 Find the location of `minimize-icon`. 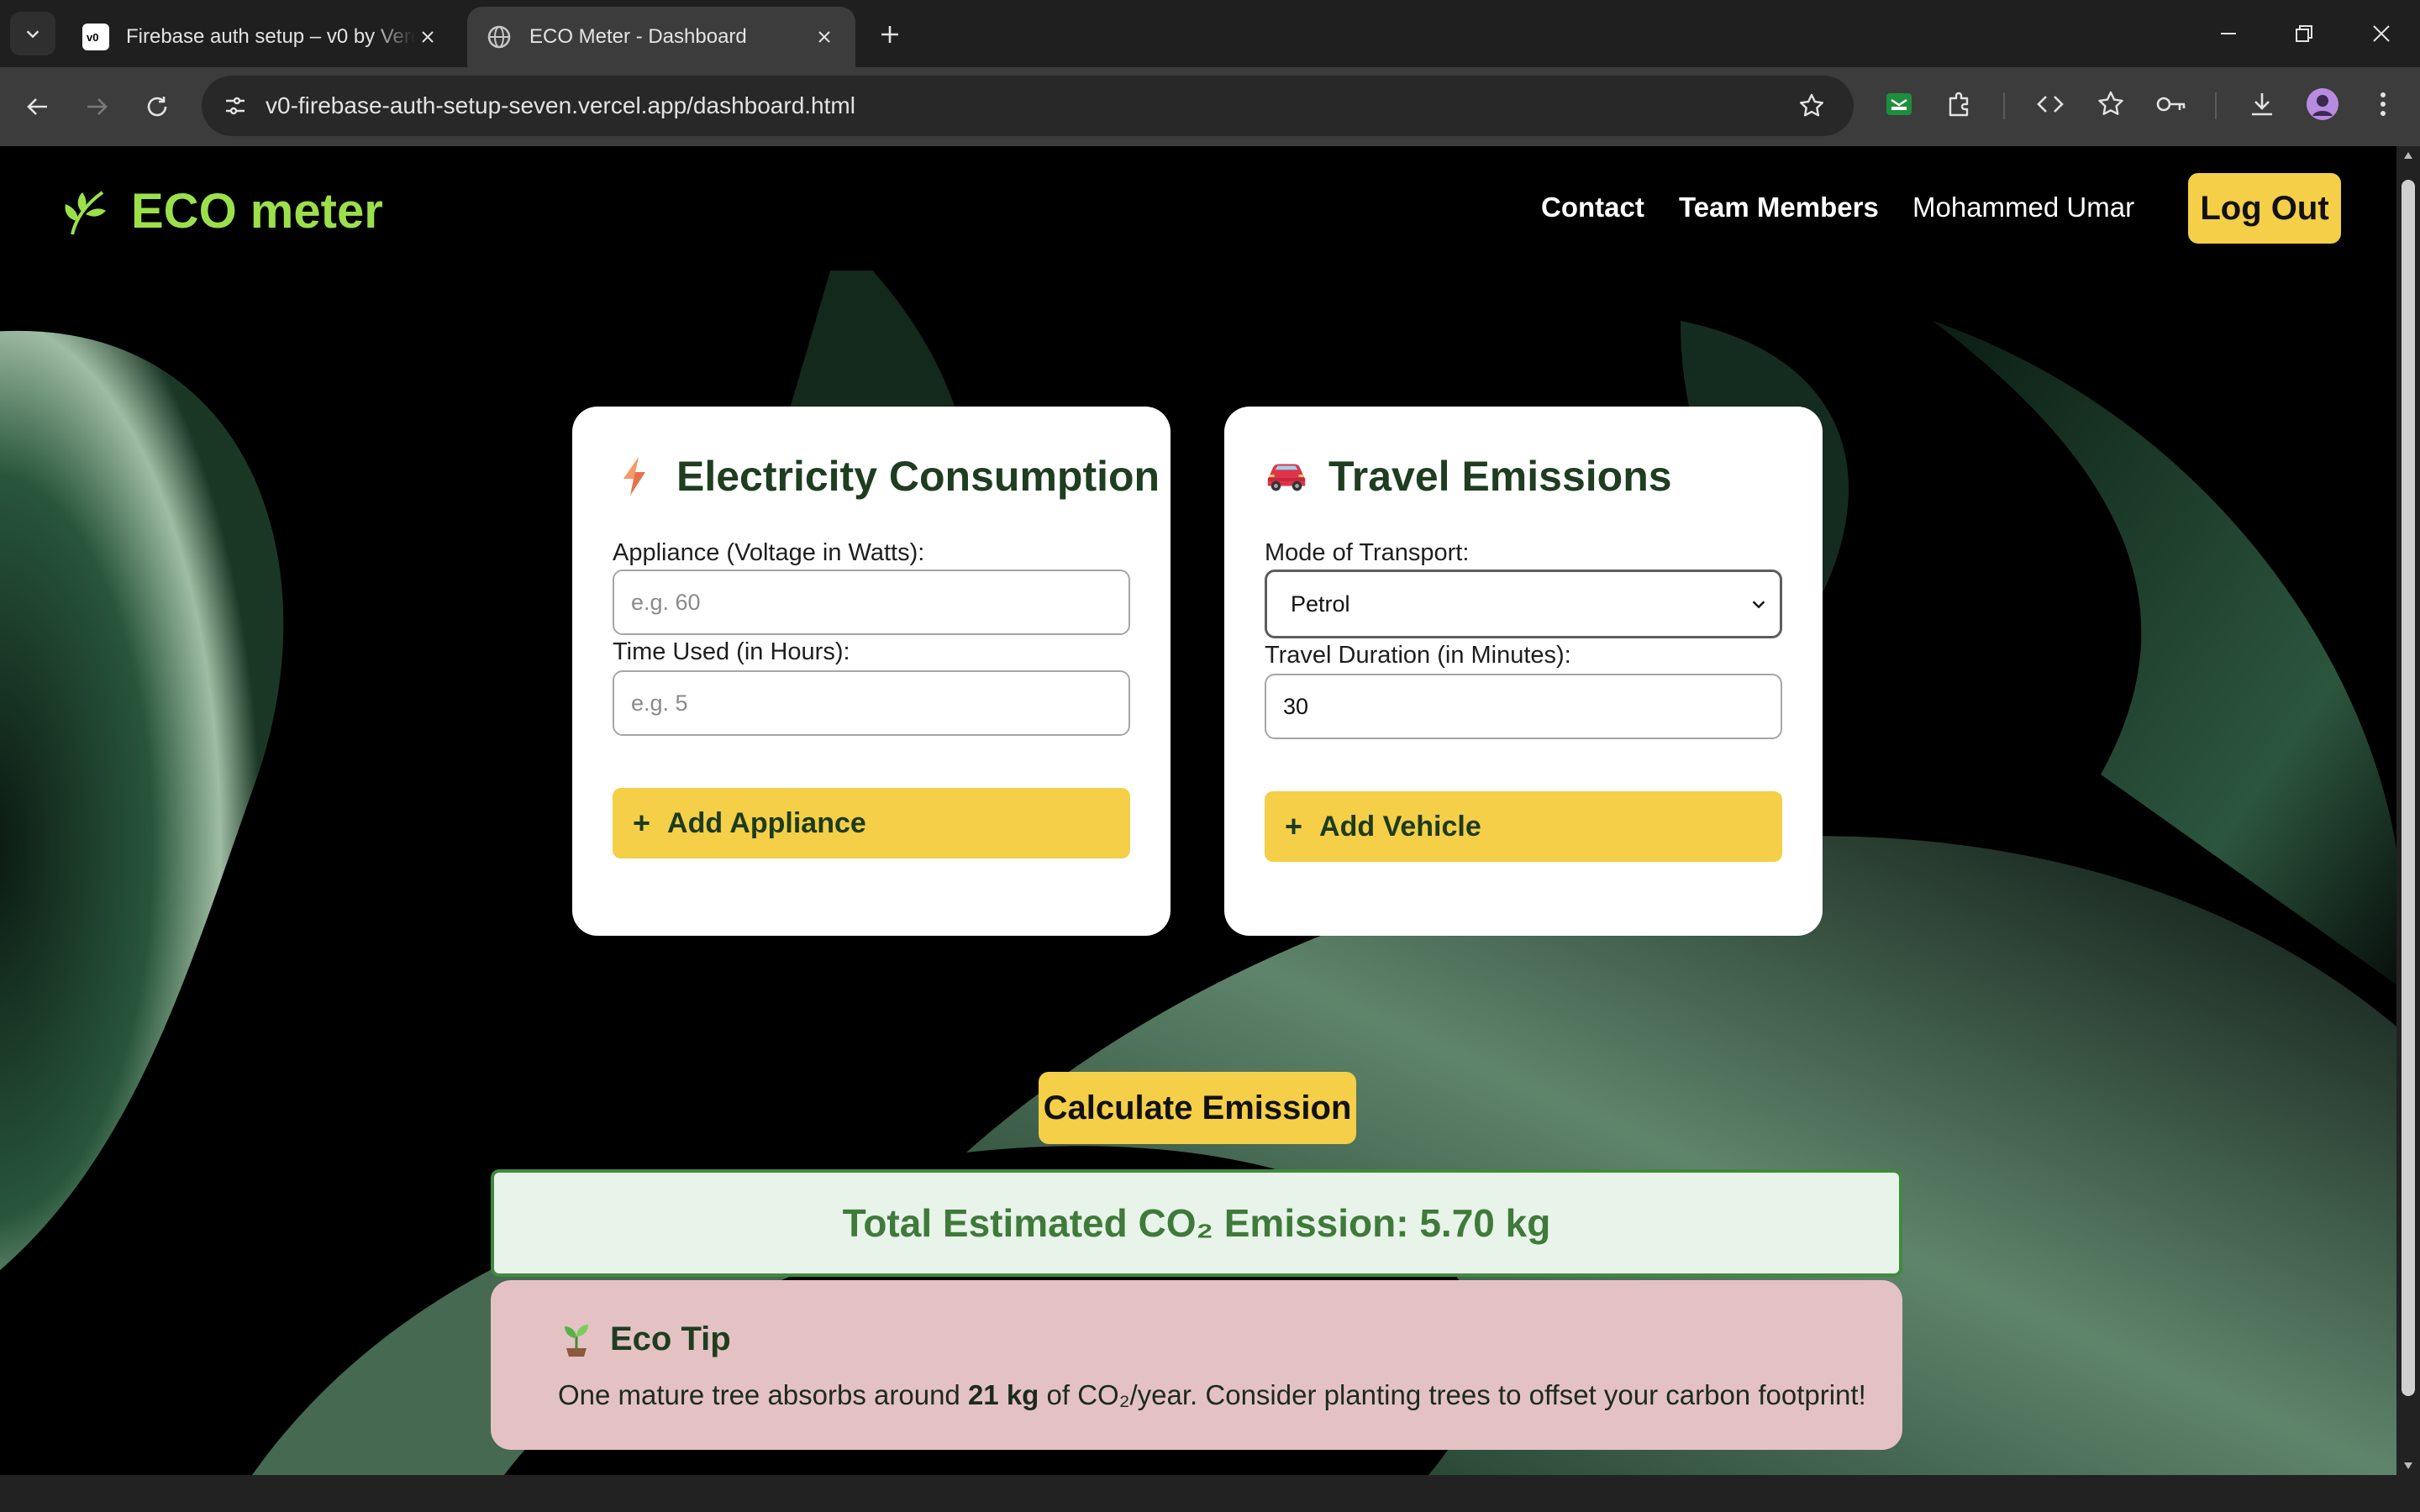

minimize-icon is located at coordinates (2228, 33).